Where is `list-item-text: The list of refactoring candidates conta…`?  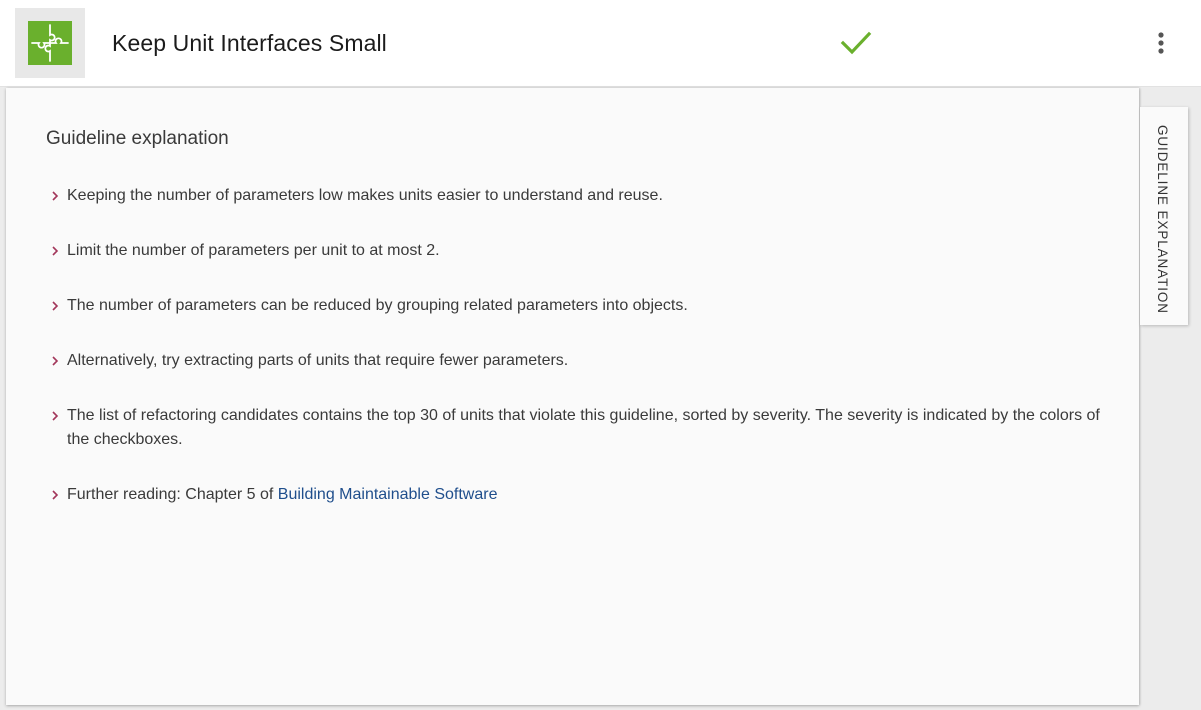 list-item-text: The list of refactoring candidates conta… is located at coordinates (583, 427).